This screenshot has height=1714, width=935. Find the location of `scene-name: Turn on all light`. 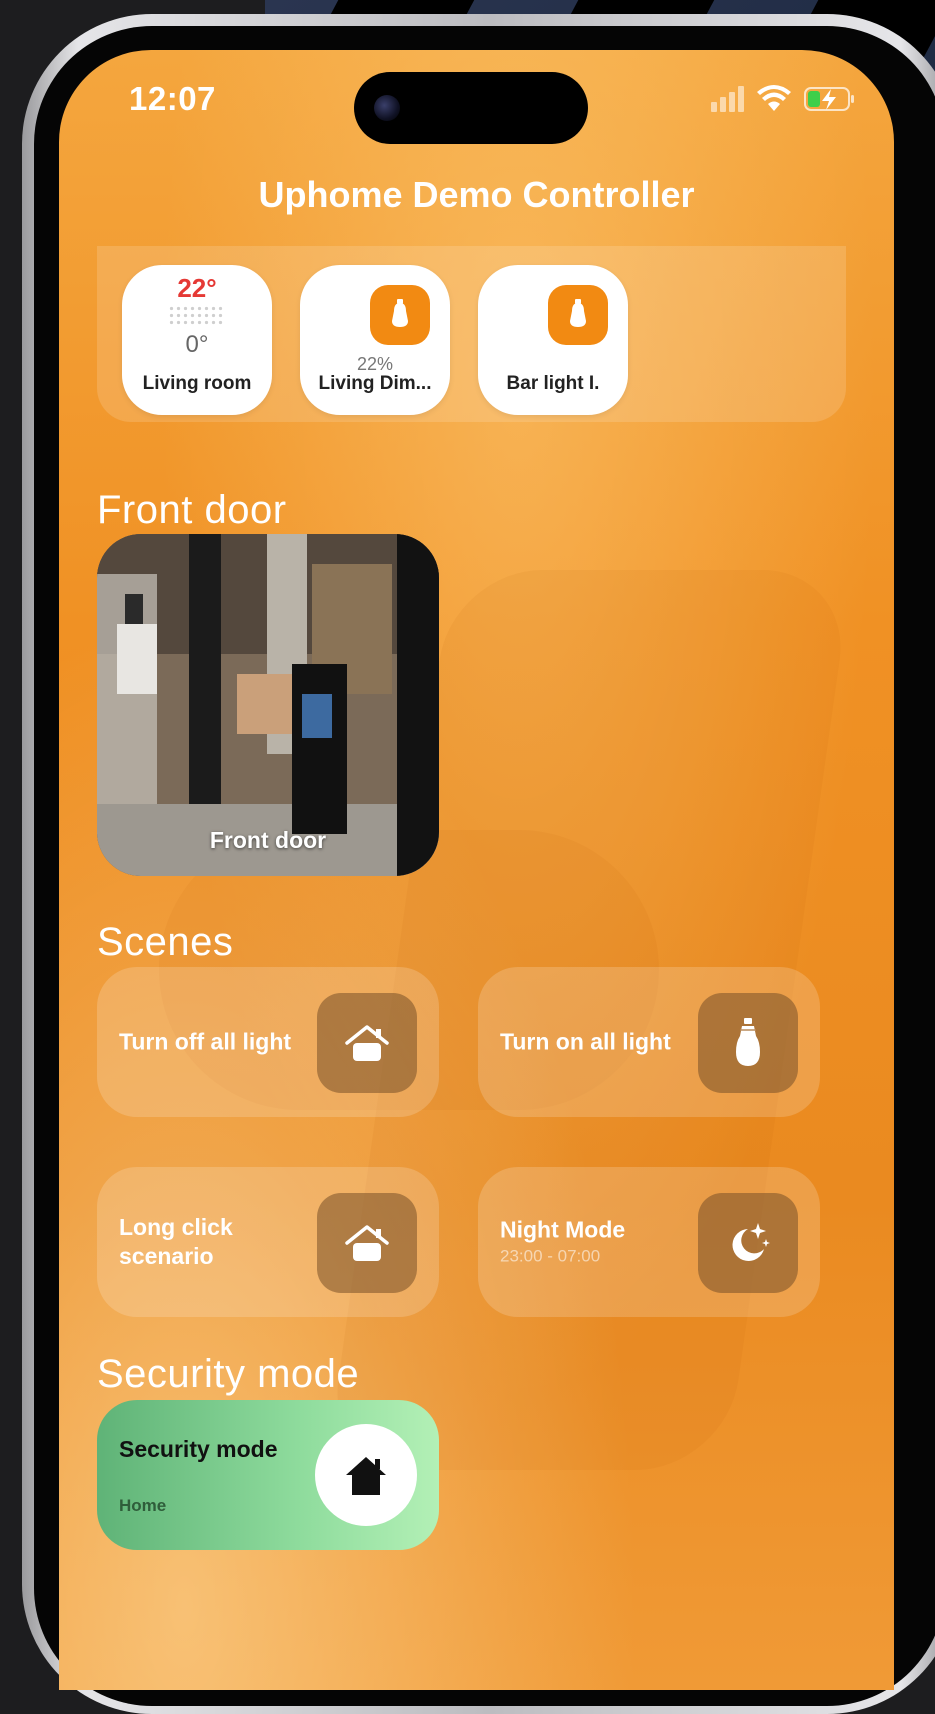

scene-name: Turn on all light is located at coordinates (585, 1041).